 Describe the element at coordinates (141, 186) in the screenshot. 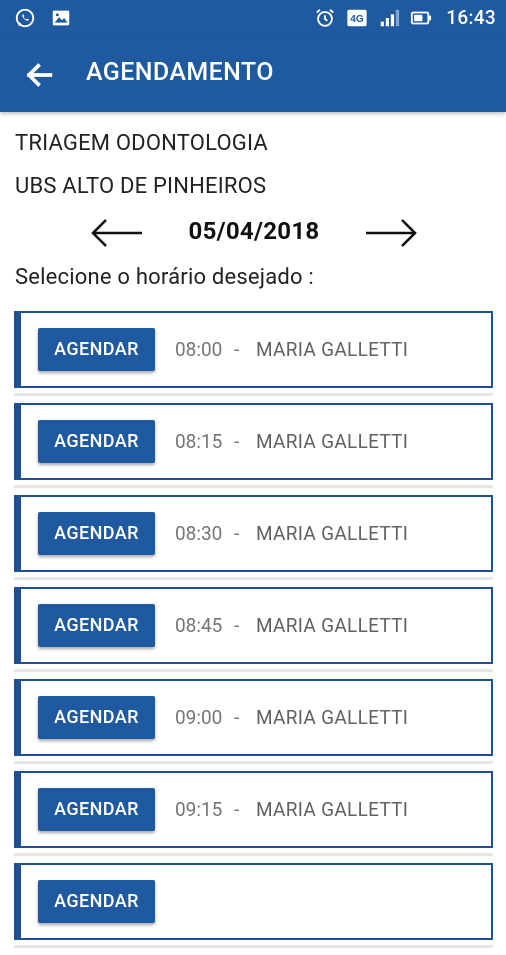

I see `health-unit-label: UBS ALTO DE PINHEIROS` at that location.